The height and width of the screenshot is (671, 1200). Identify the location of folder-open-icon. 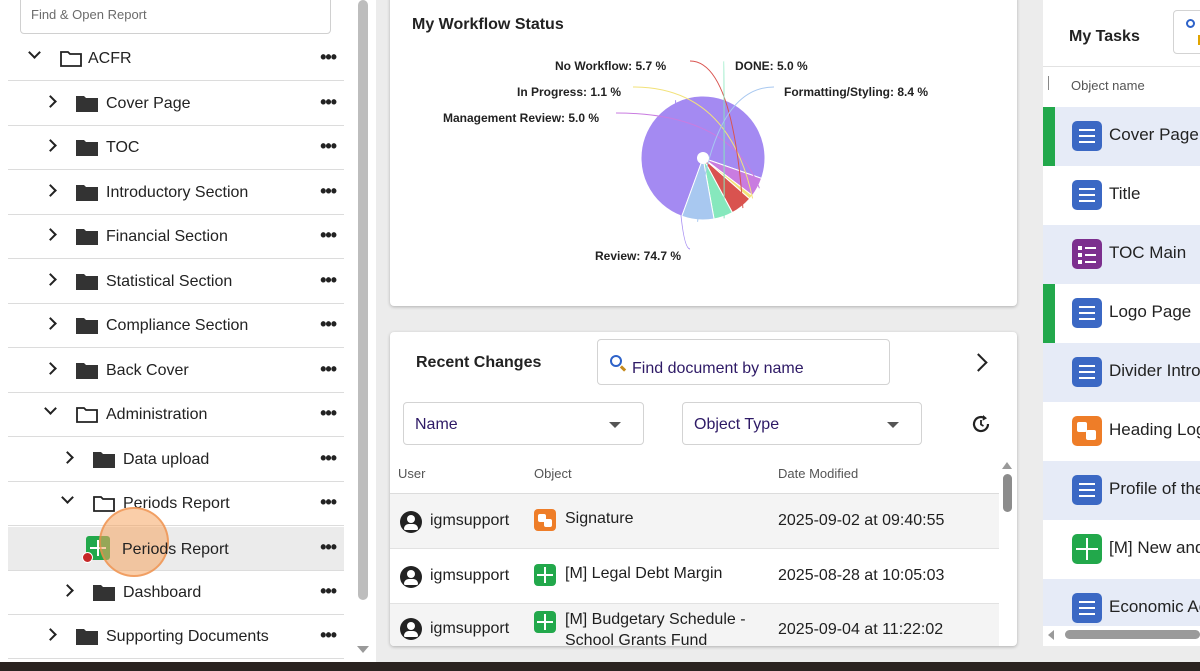
(104, 504).